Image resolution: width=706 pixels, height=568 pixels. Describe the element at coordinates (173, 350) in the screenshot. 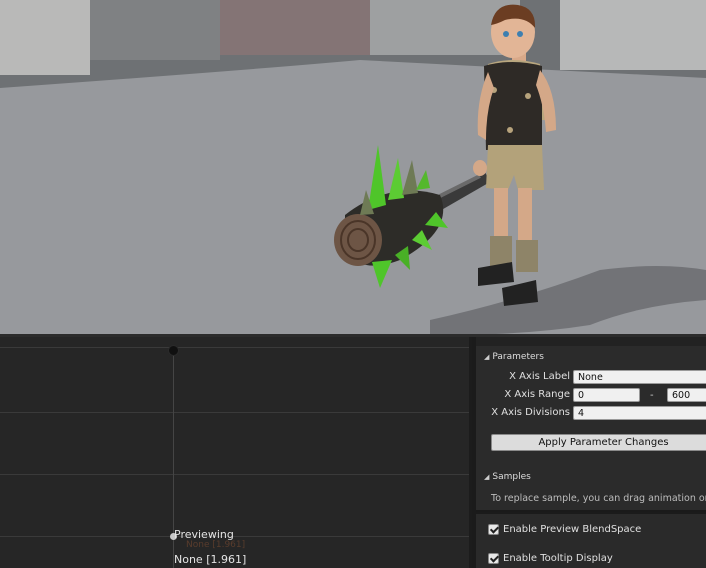

I see `sample-point` at that location.